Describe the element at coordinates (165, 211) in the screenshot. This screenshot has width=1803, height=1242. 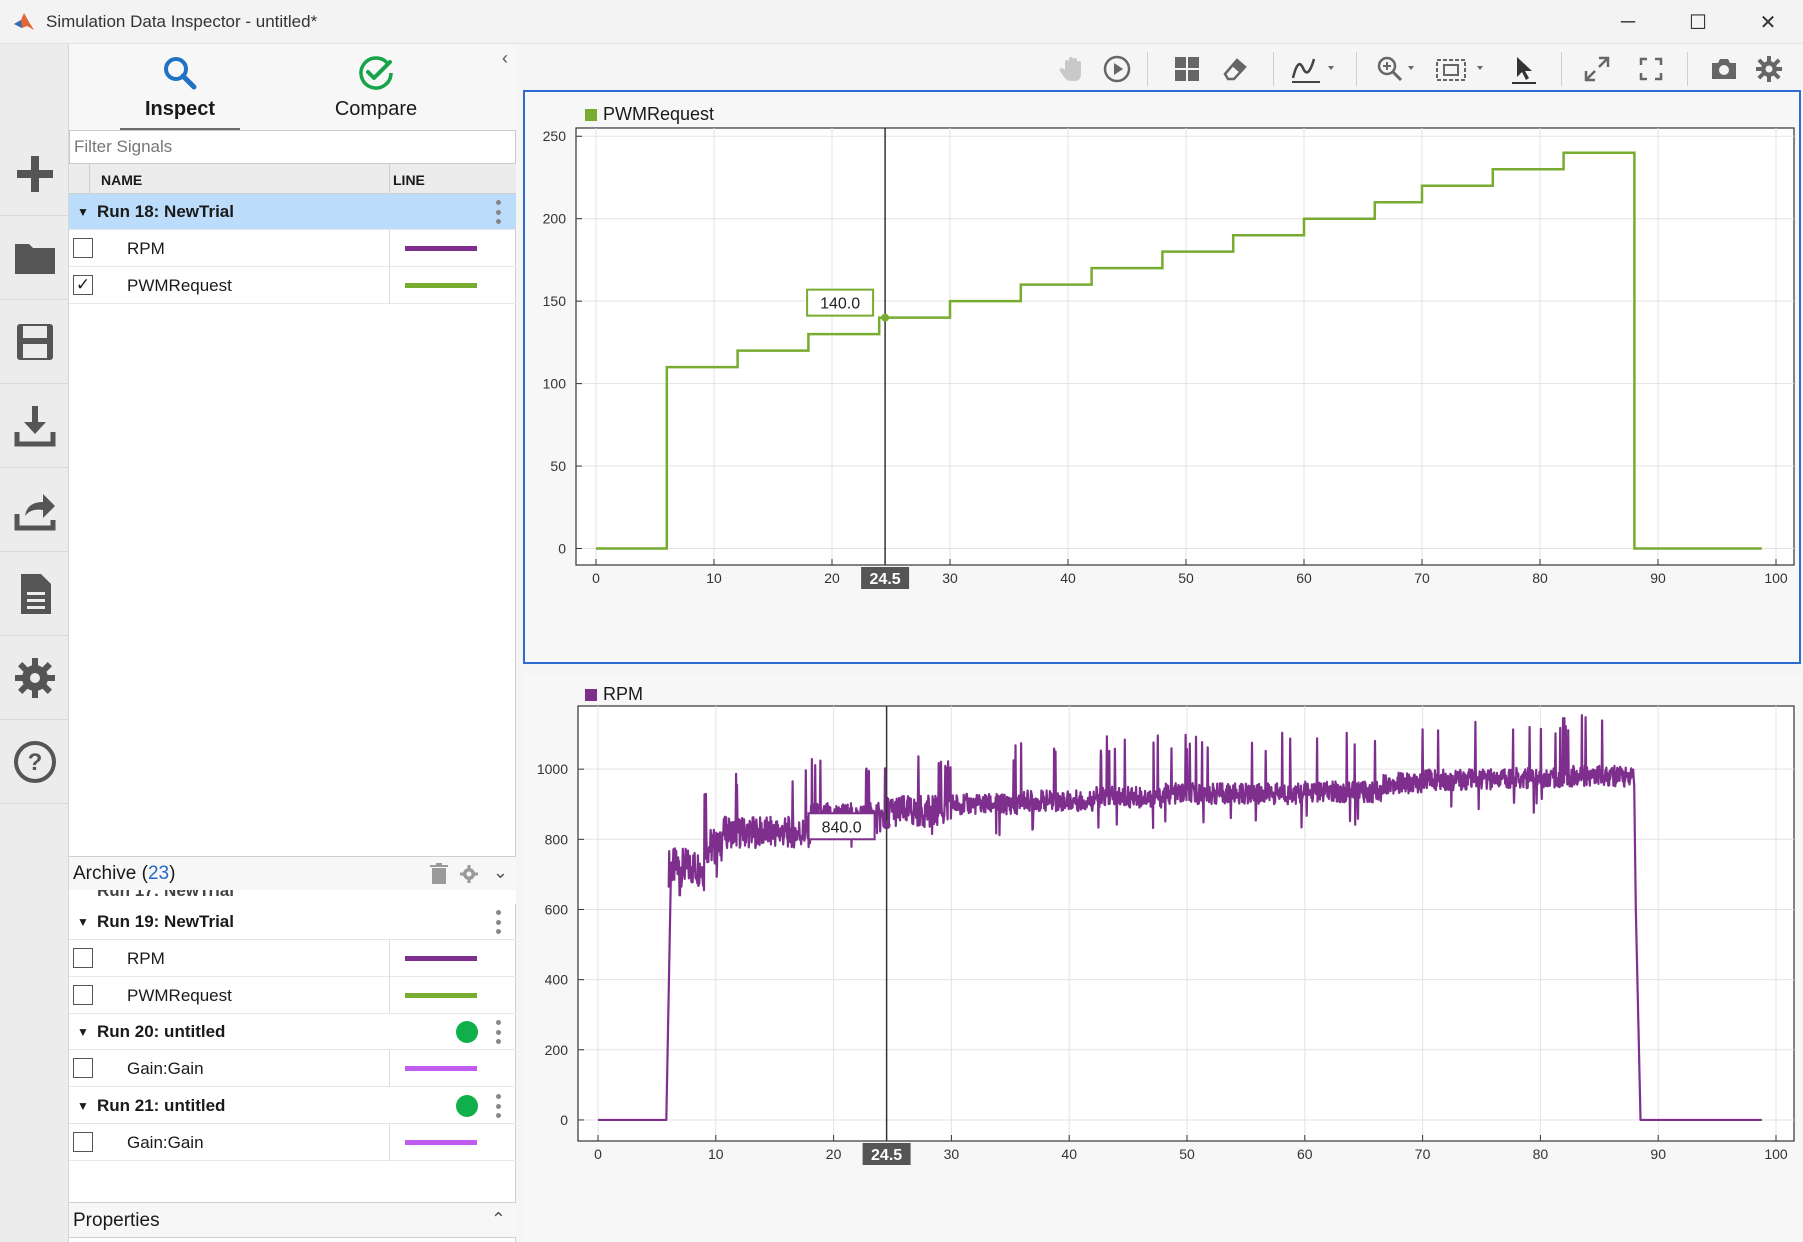
I see `run-label: Run 18: NewTrial` at that location.